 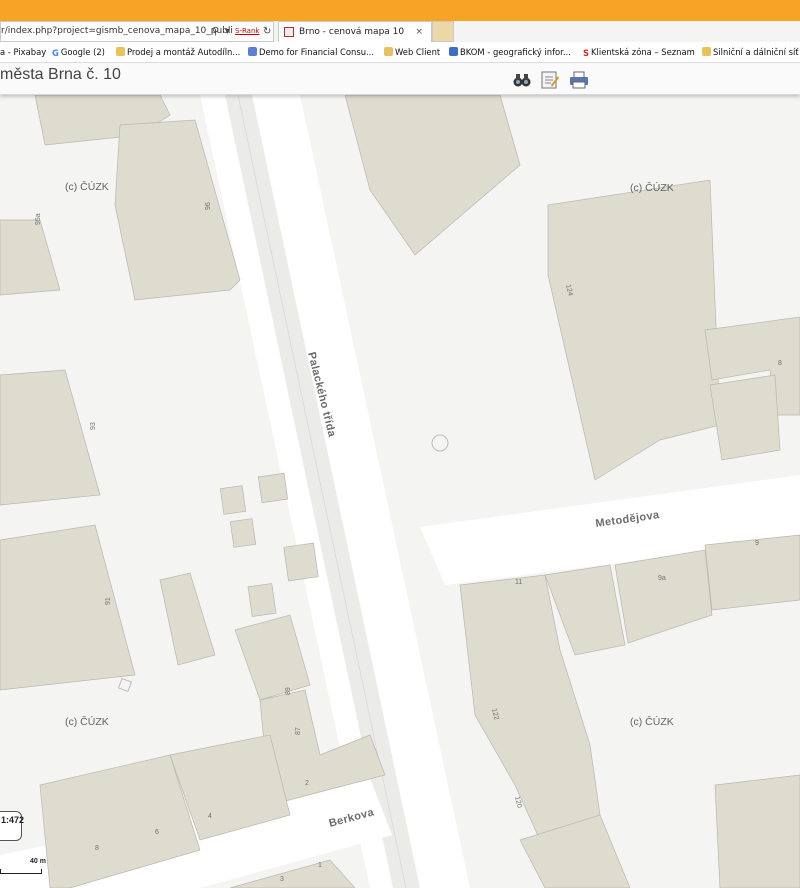 What do you see at coordinates (298, 731) in the screenshot?
I see `house-number: 87` at bounding box center [298, 731].